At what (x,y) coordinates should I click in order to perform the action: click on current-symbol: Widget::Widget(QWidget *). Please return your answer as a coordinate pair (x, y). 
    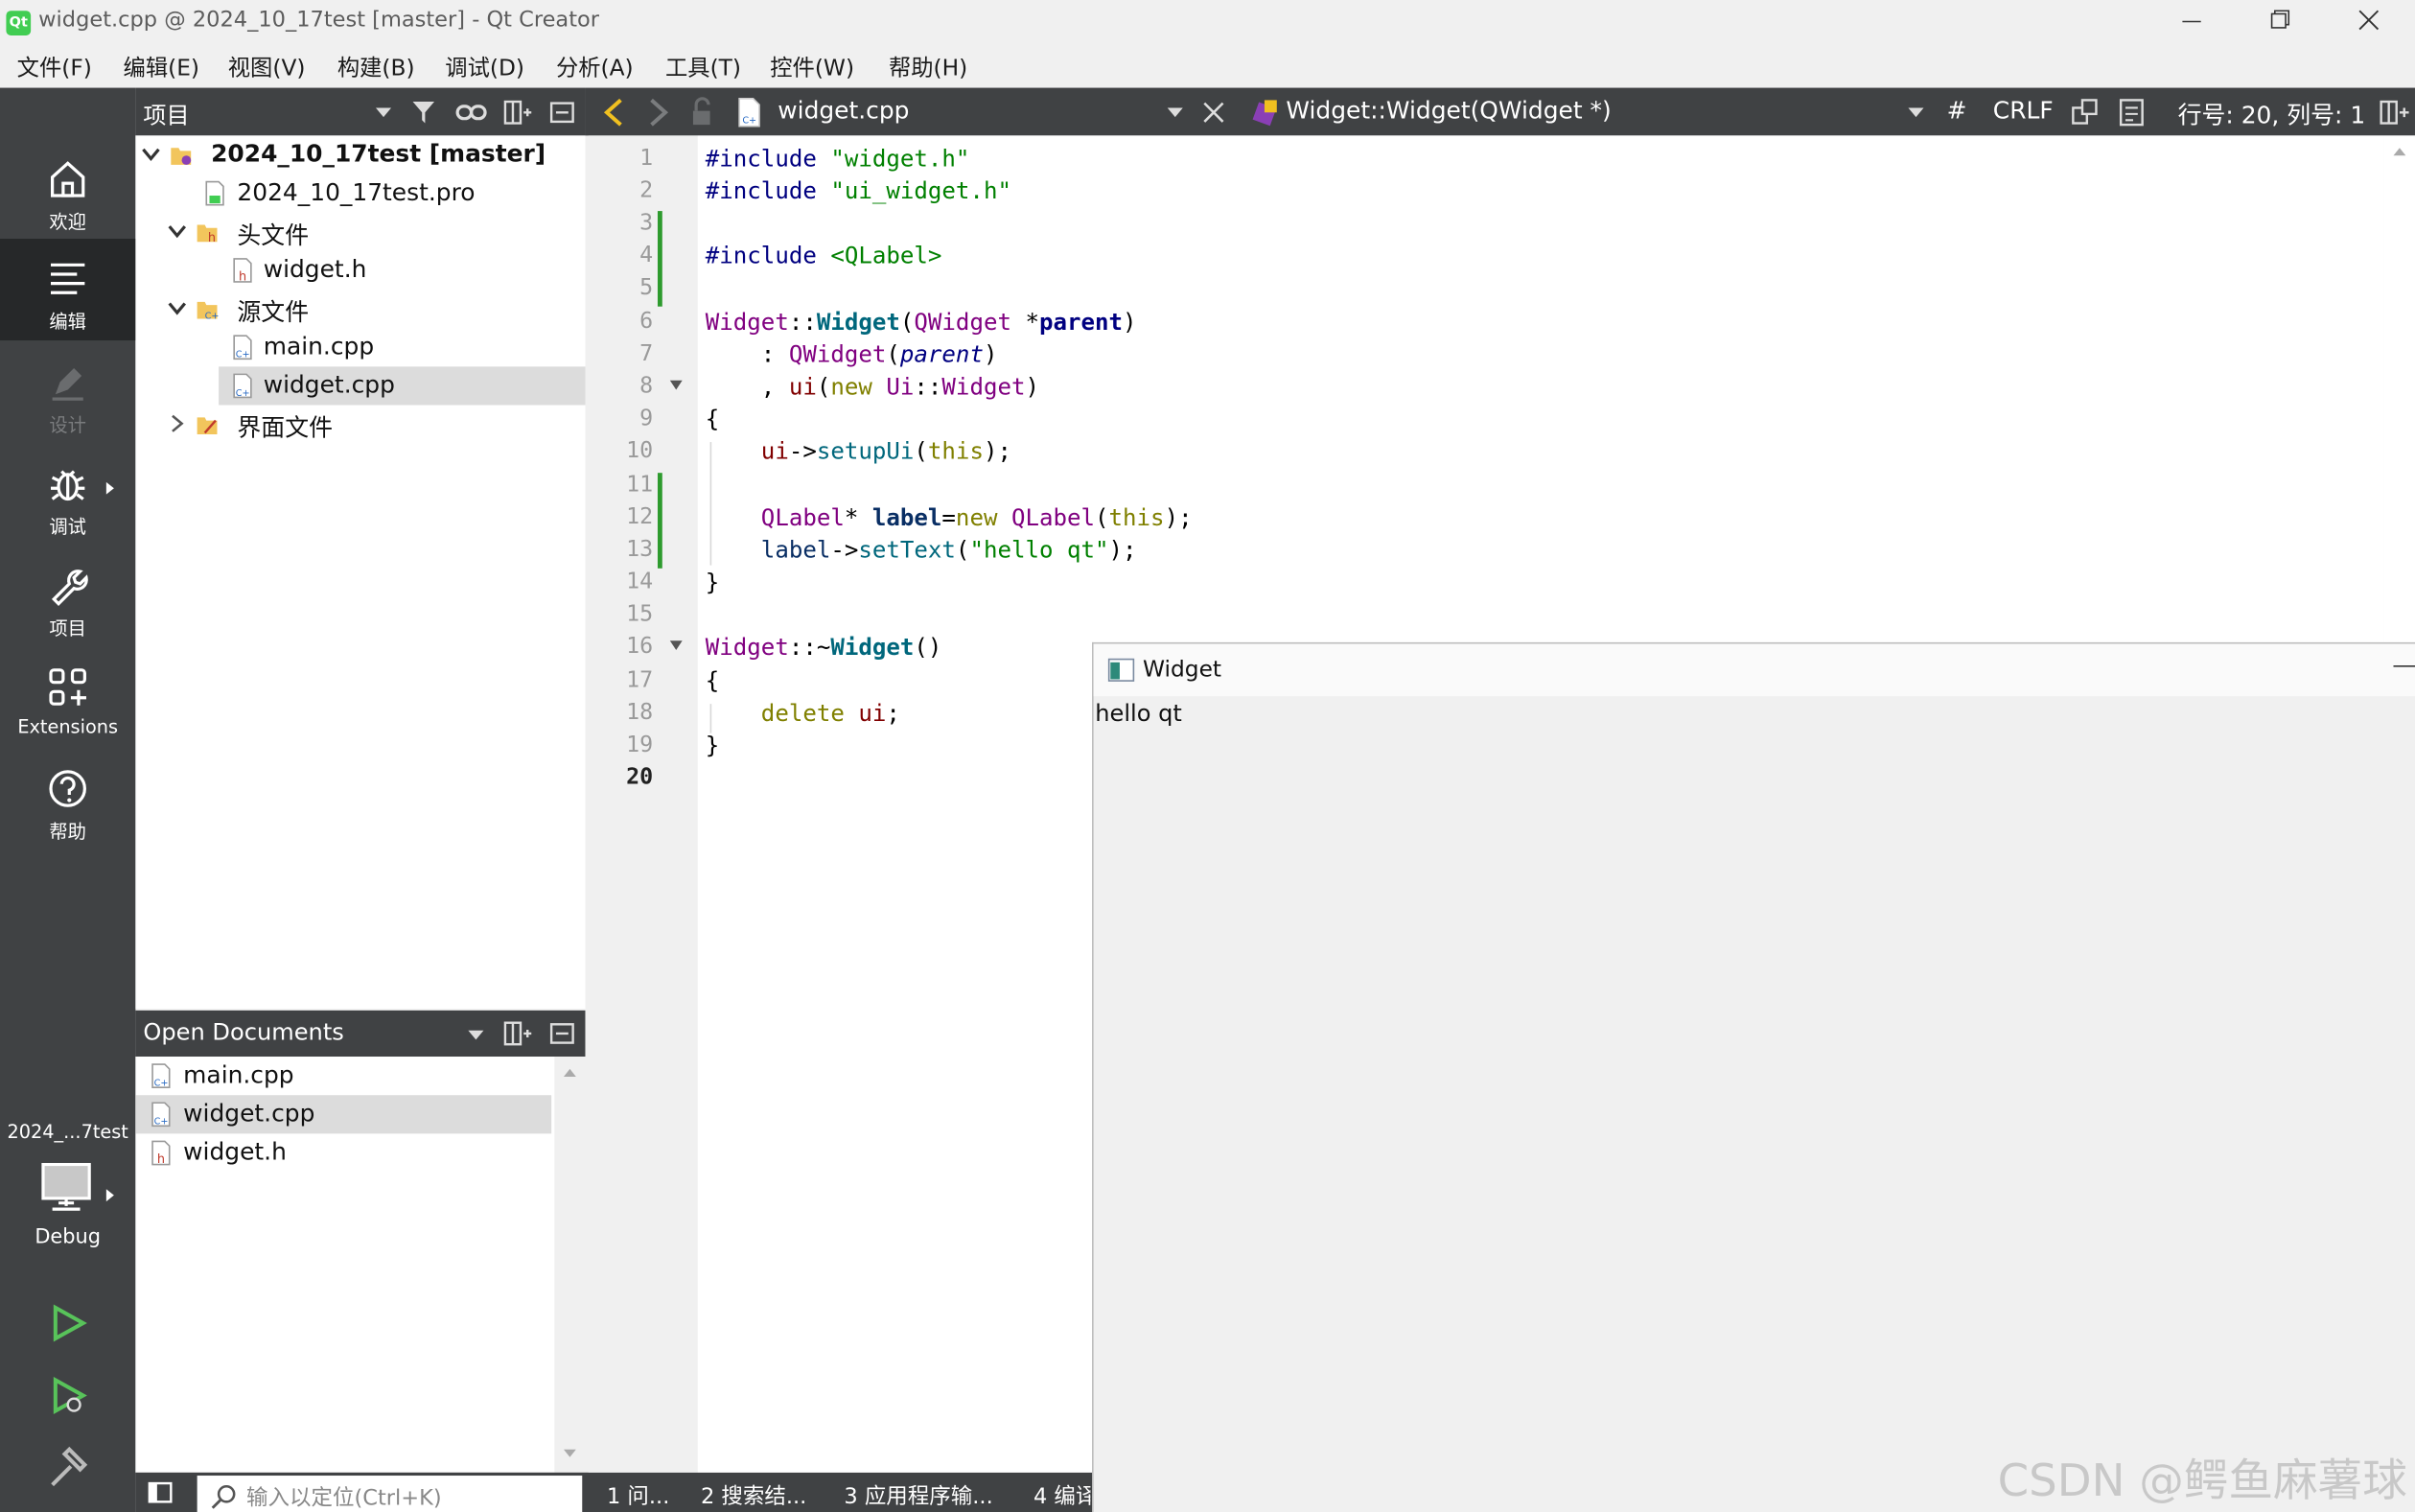
    Looking at the image, I should click on (1448, 111).